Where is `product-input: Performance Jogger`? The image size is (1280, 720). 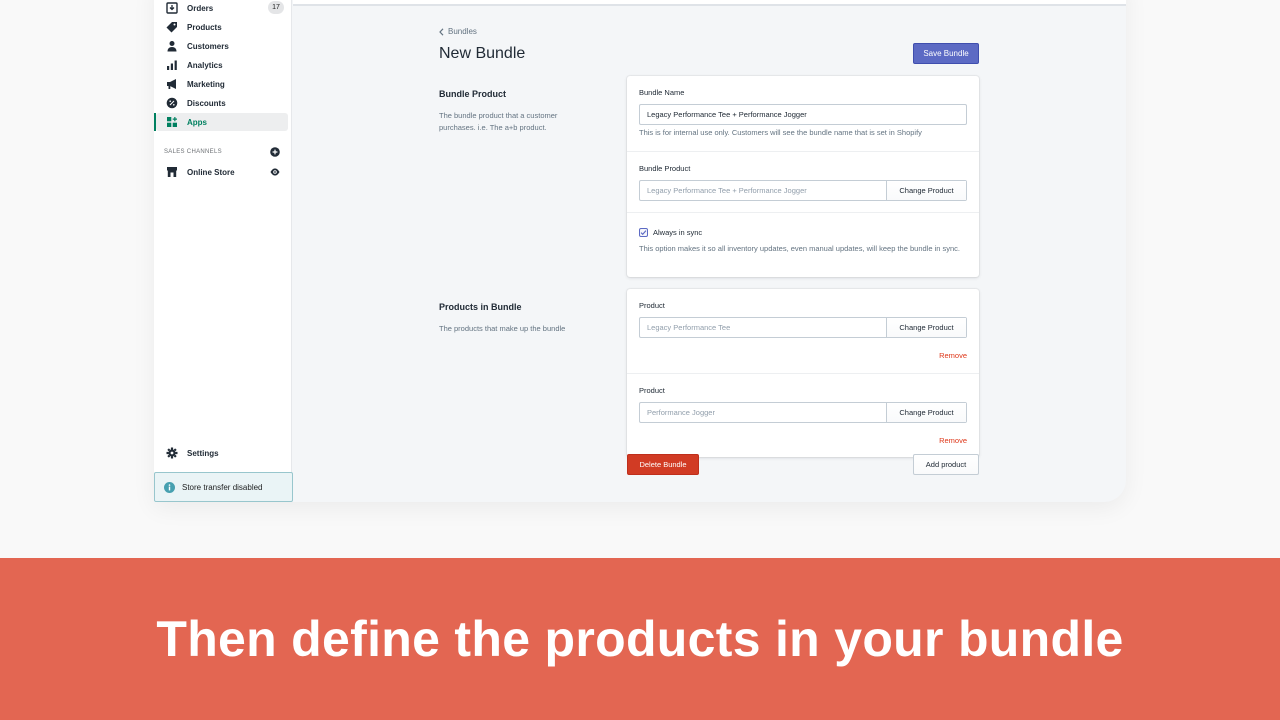
product-input: Performance Jogger is located at coordinates (763, 412).